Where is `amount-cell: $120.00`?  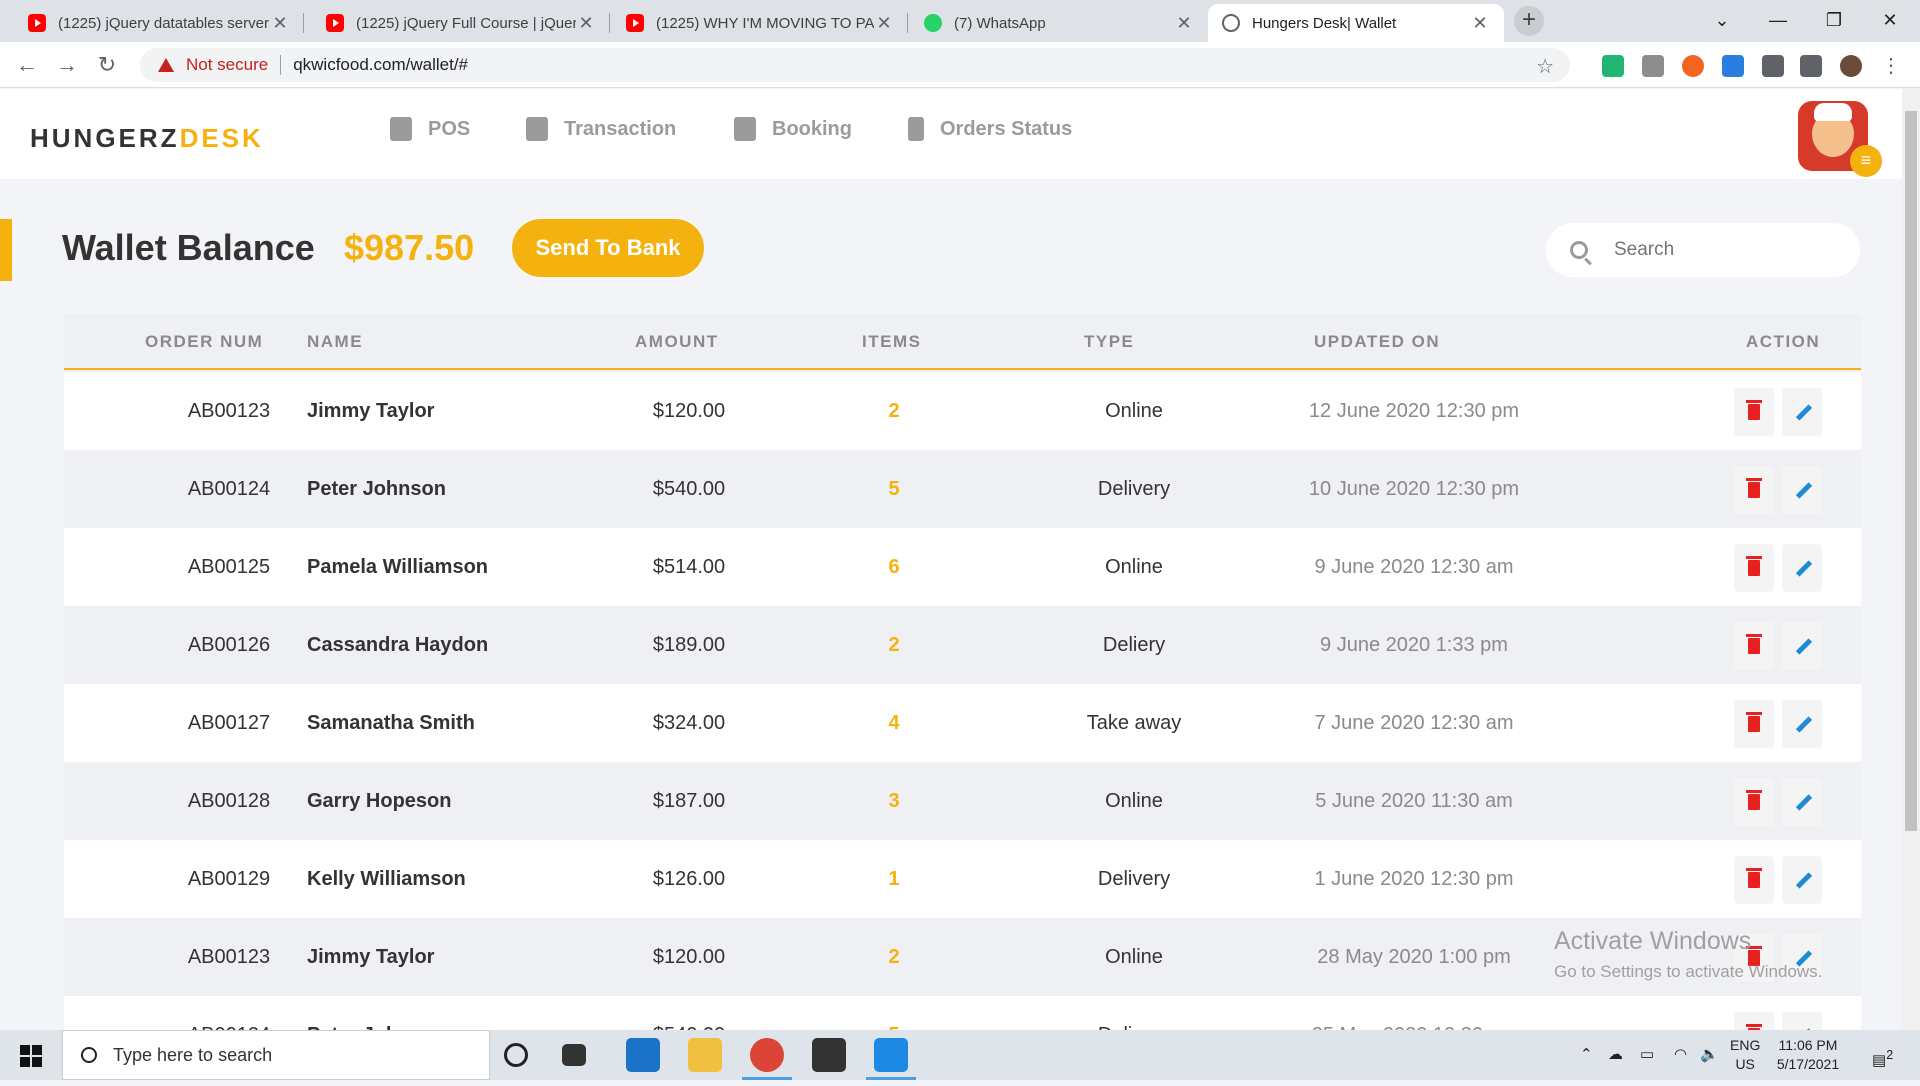 amount-cell: $120.00 is located at coordinates (689, 411).